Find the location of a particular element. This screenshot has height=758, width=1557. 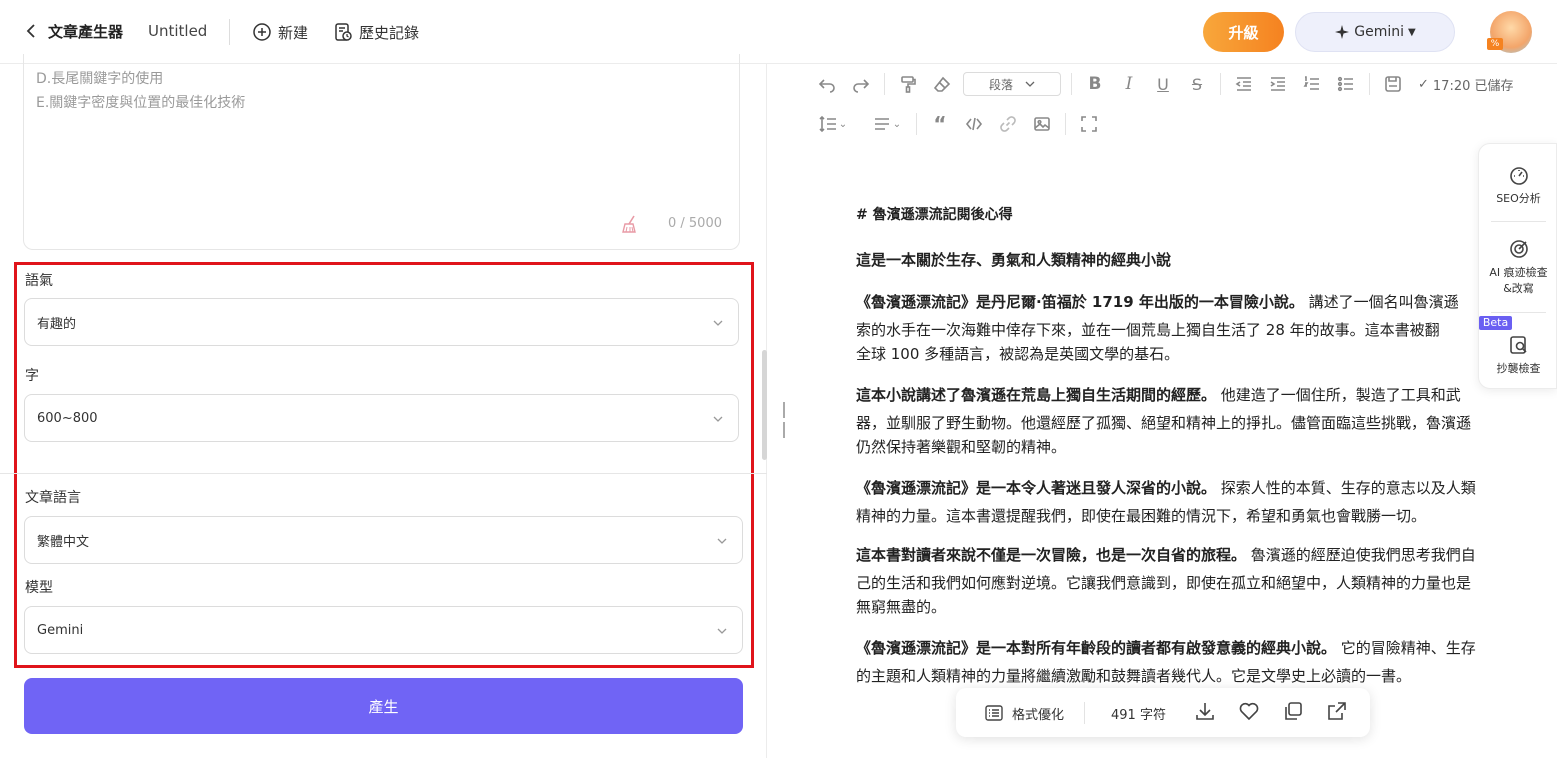

broom-icon is located at coordinates (630, 224).